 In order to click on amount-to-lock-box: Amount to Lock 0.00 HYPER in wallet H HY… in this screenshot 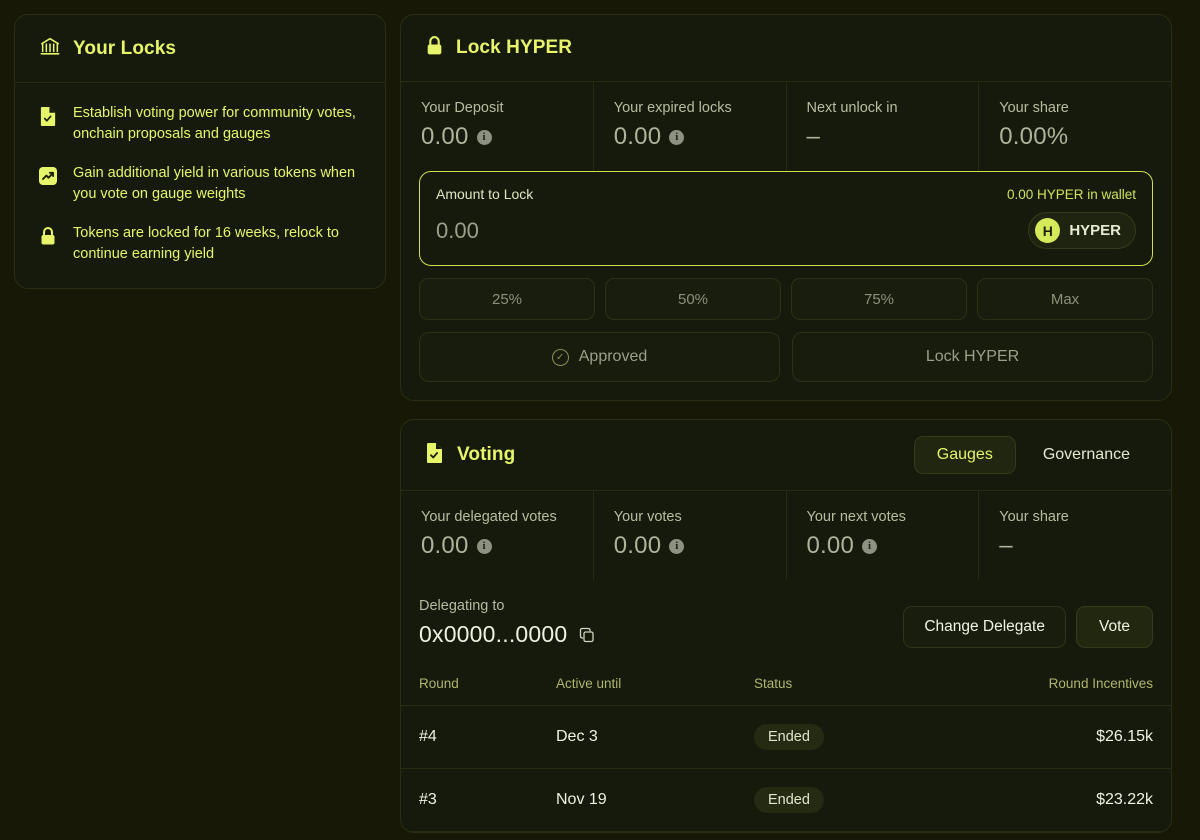, I will do `click(786, 218)`.